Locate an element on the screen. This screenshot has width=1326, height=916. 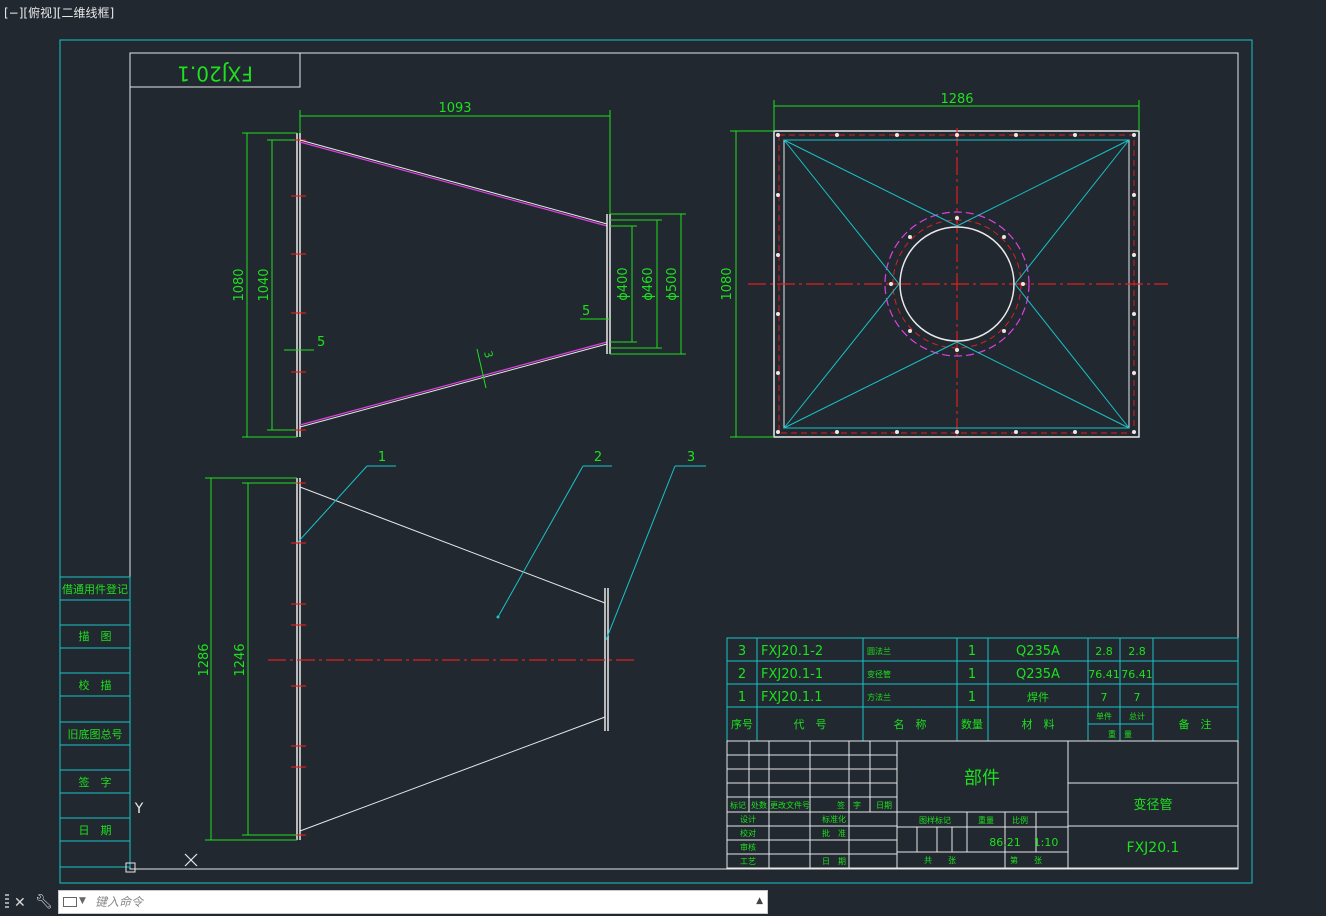
command-line-bar: ✕ 🔧︎ ▼ ▲ is located at coordinates (663, 902).